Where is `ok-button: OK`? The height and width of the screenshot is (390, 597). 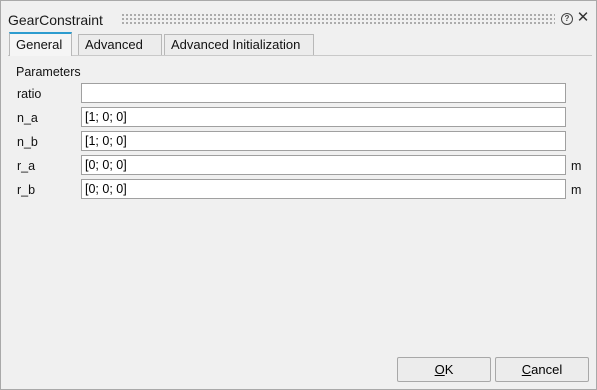 ok-button: OK is located at coordinates (444, 369).